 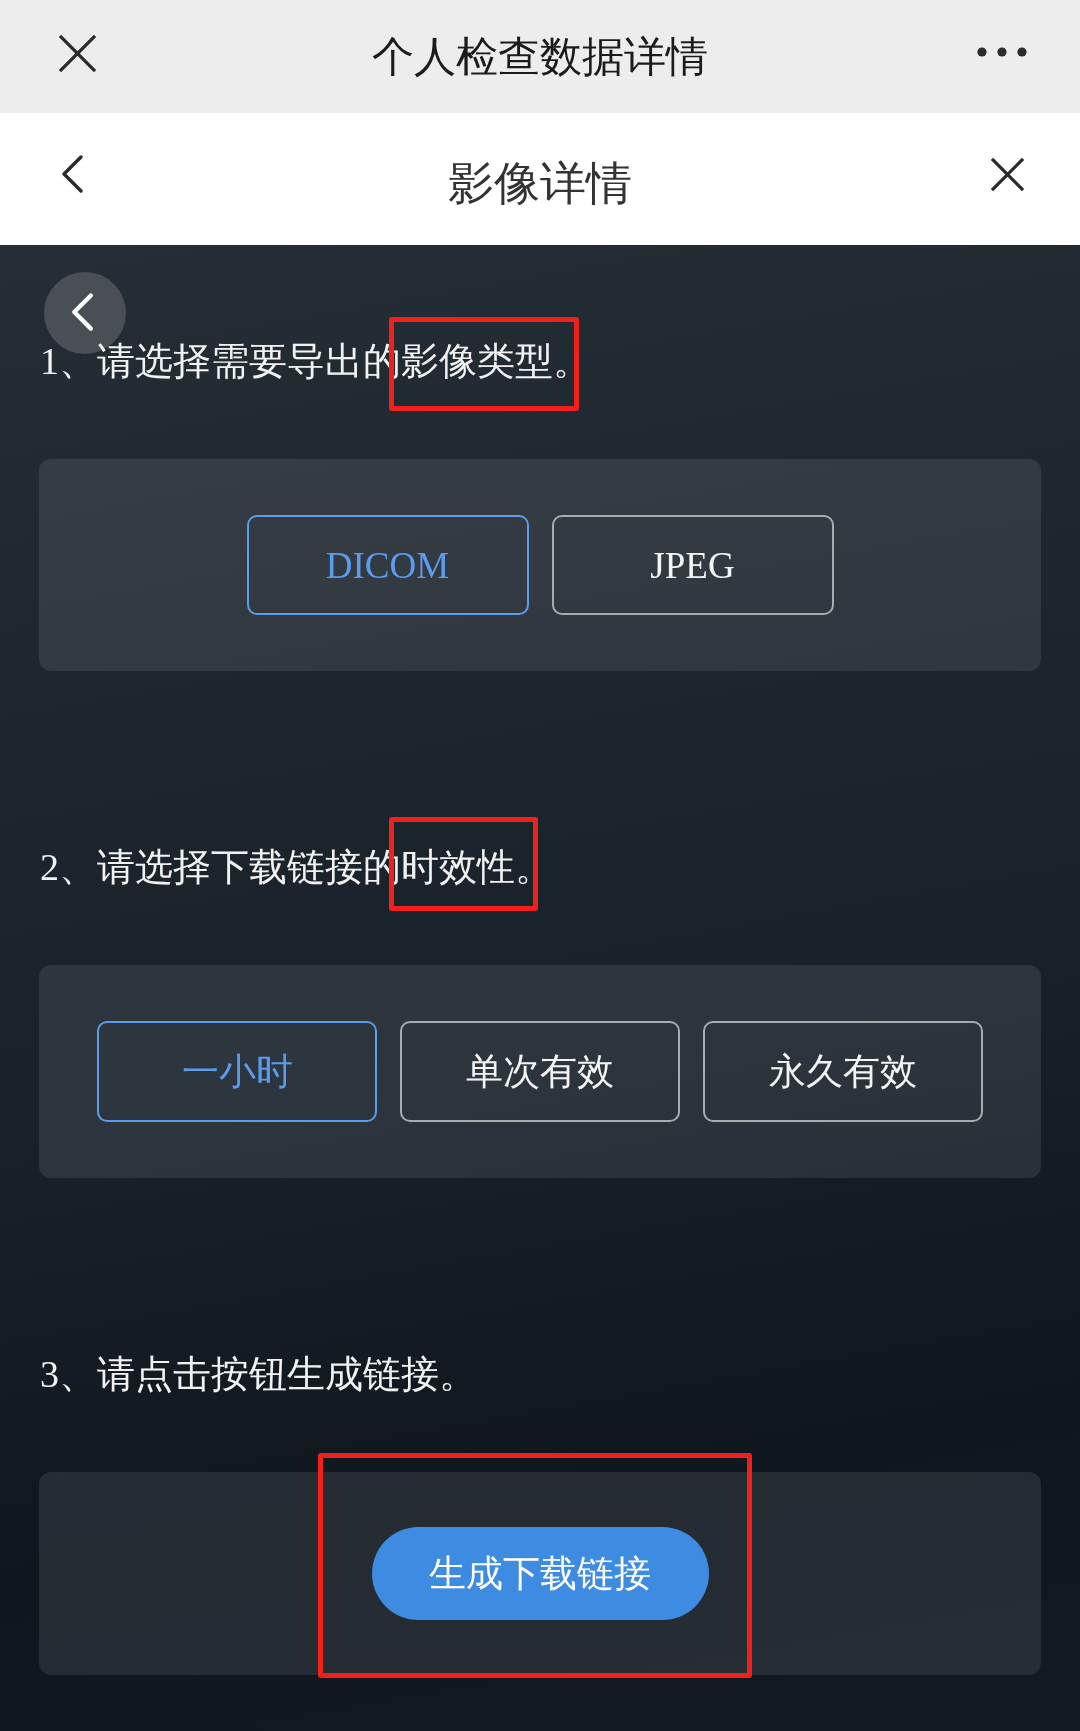 What do you see at coordinates (72, 174) in the screenshot?
I see `back-icon` at bounding box center [72, 174].